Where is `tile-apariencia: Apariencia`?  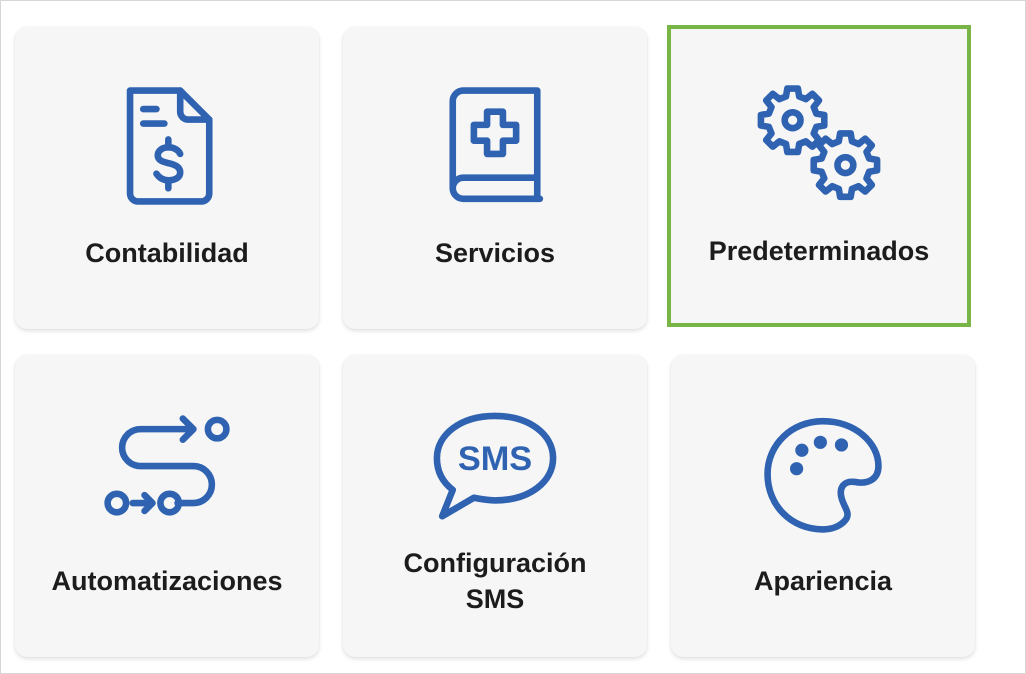 tile-apariencia: Apariencia is located at coordinates (823, 506).